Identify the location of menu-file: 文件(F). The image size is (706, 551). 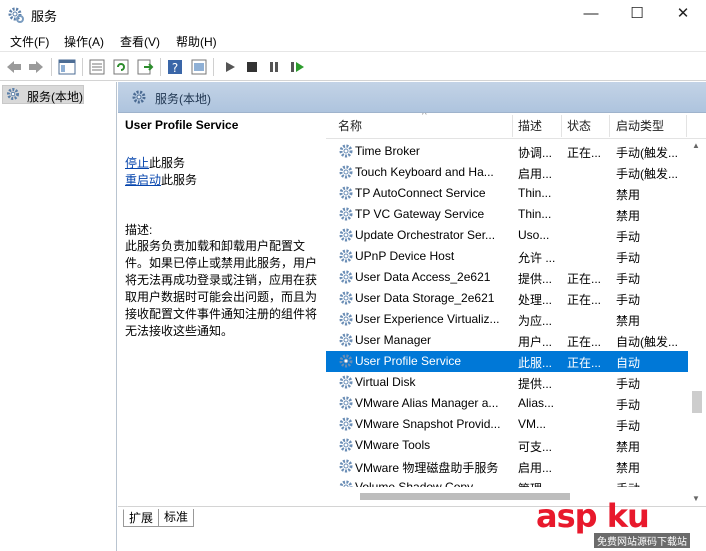
(29, 41).